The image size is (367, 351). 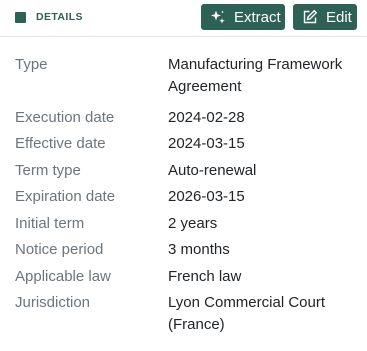 I want to click on detail-label: Notice period, so click(x=59, y=249).